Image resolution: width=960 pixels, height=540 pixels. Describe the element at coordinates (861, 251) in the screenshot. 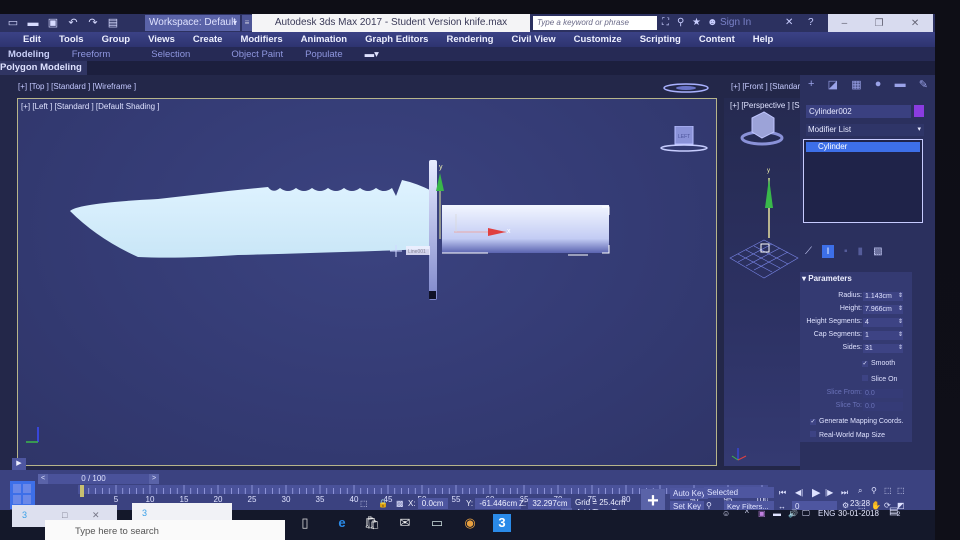

I see `remove-modifier-icon: ▮` at that location.